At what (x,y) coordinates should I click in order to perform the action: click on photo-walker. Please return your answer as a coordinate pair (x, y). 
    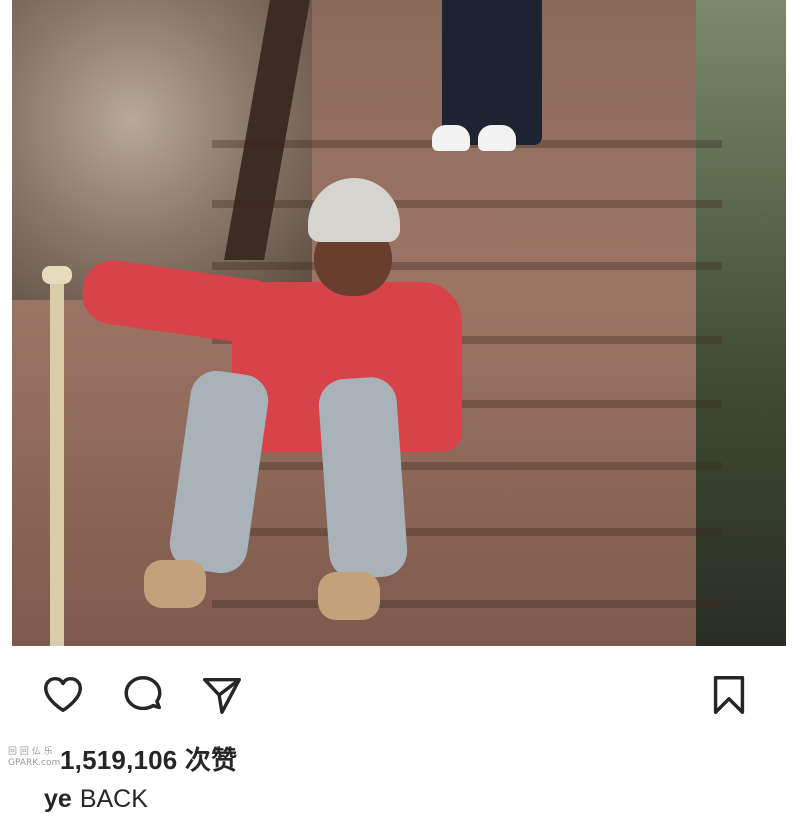
    Looking at the image, I should click on (492, 72).